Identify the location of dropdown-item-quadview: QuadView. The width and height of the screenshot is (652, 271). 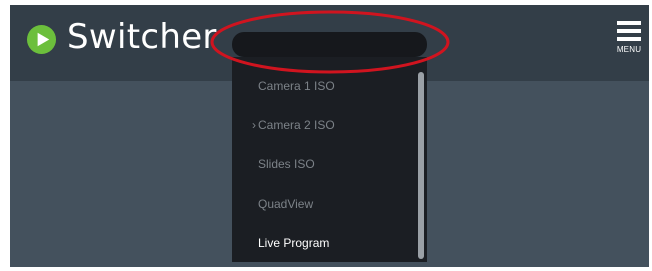
(322, 204).